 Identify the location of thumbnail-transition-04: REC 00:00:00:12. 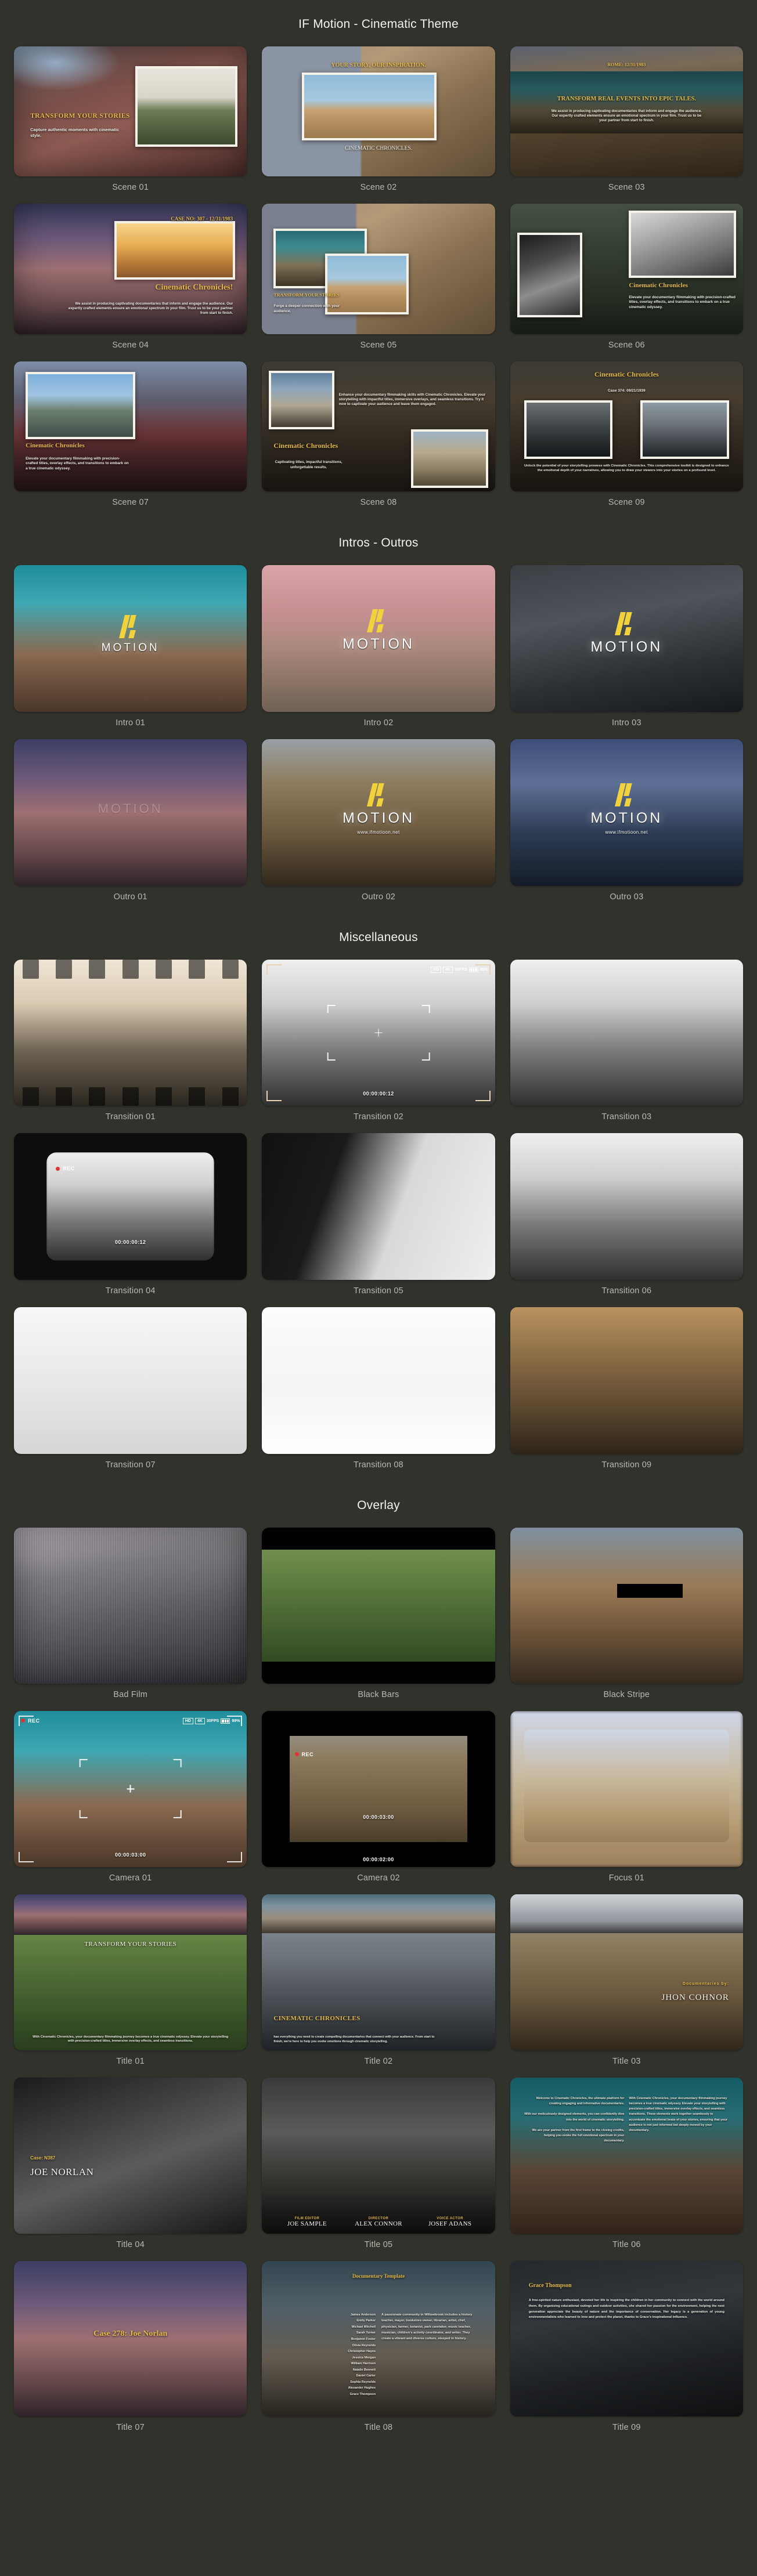
(130, 1206).